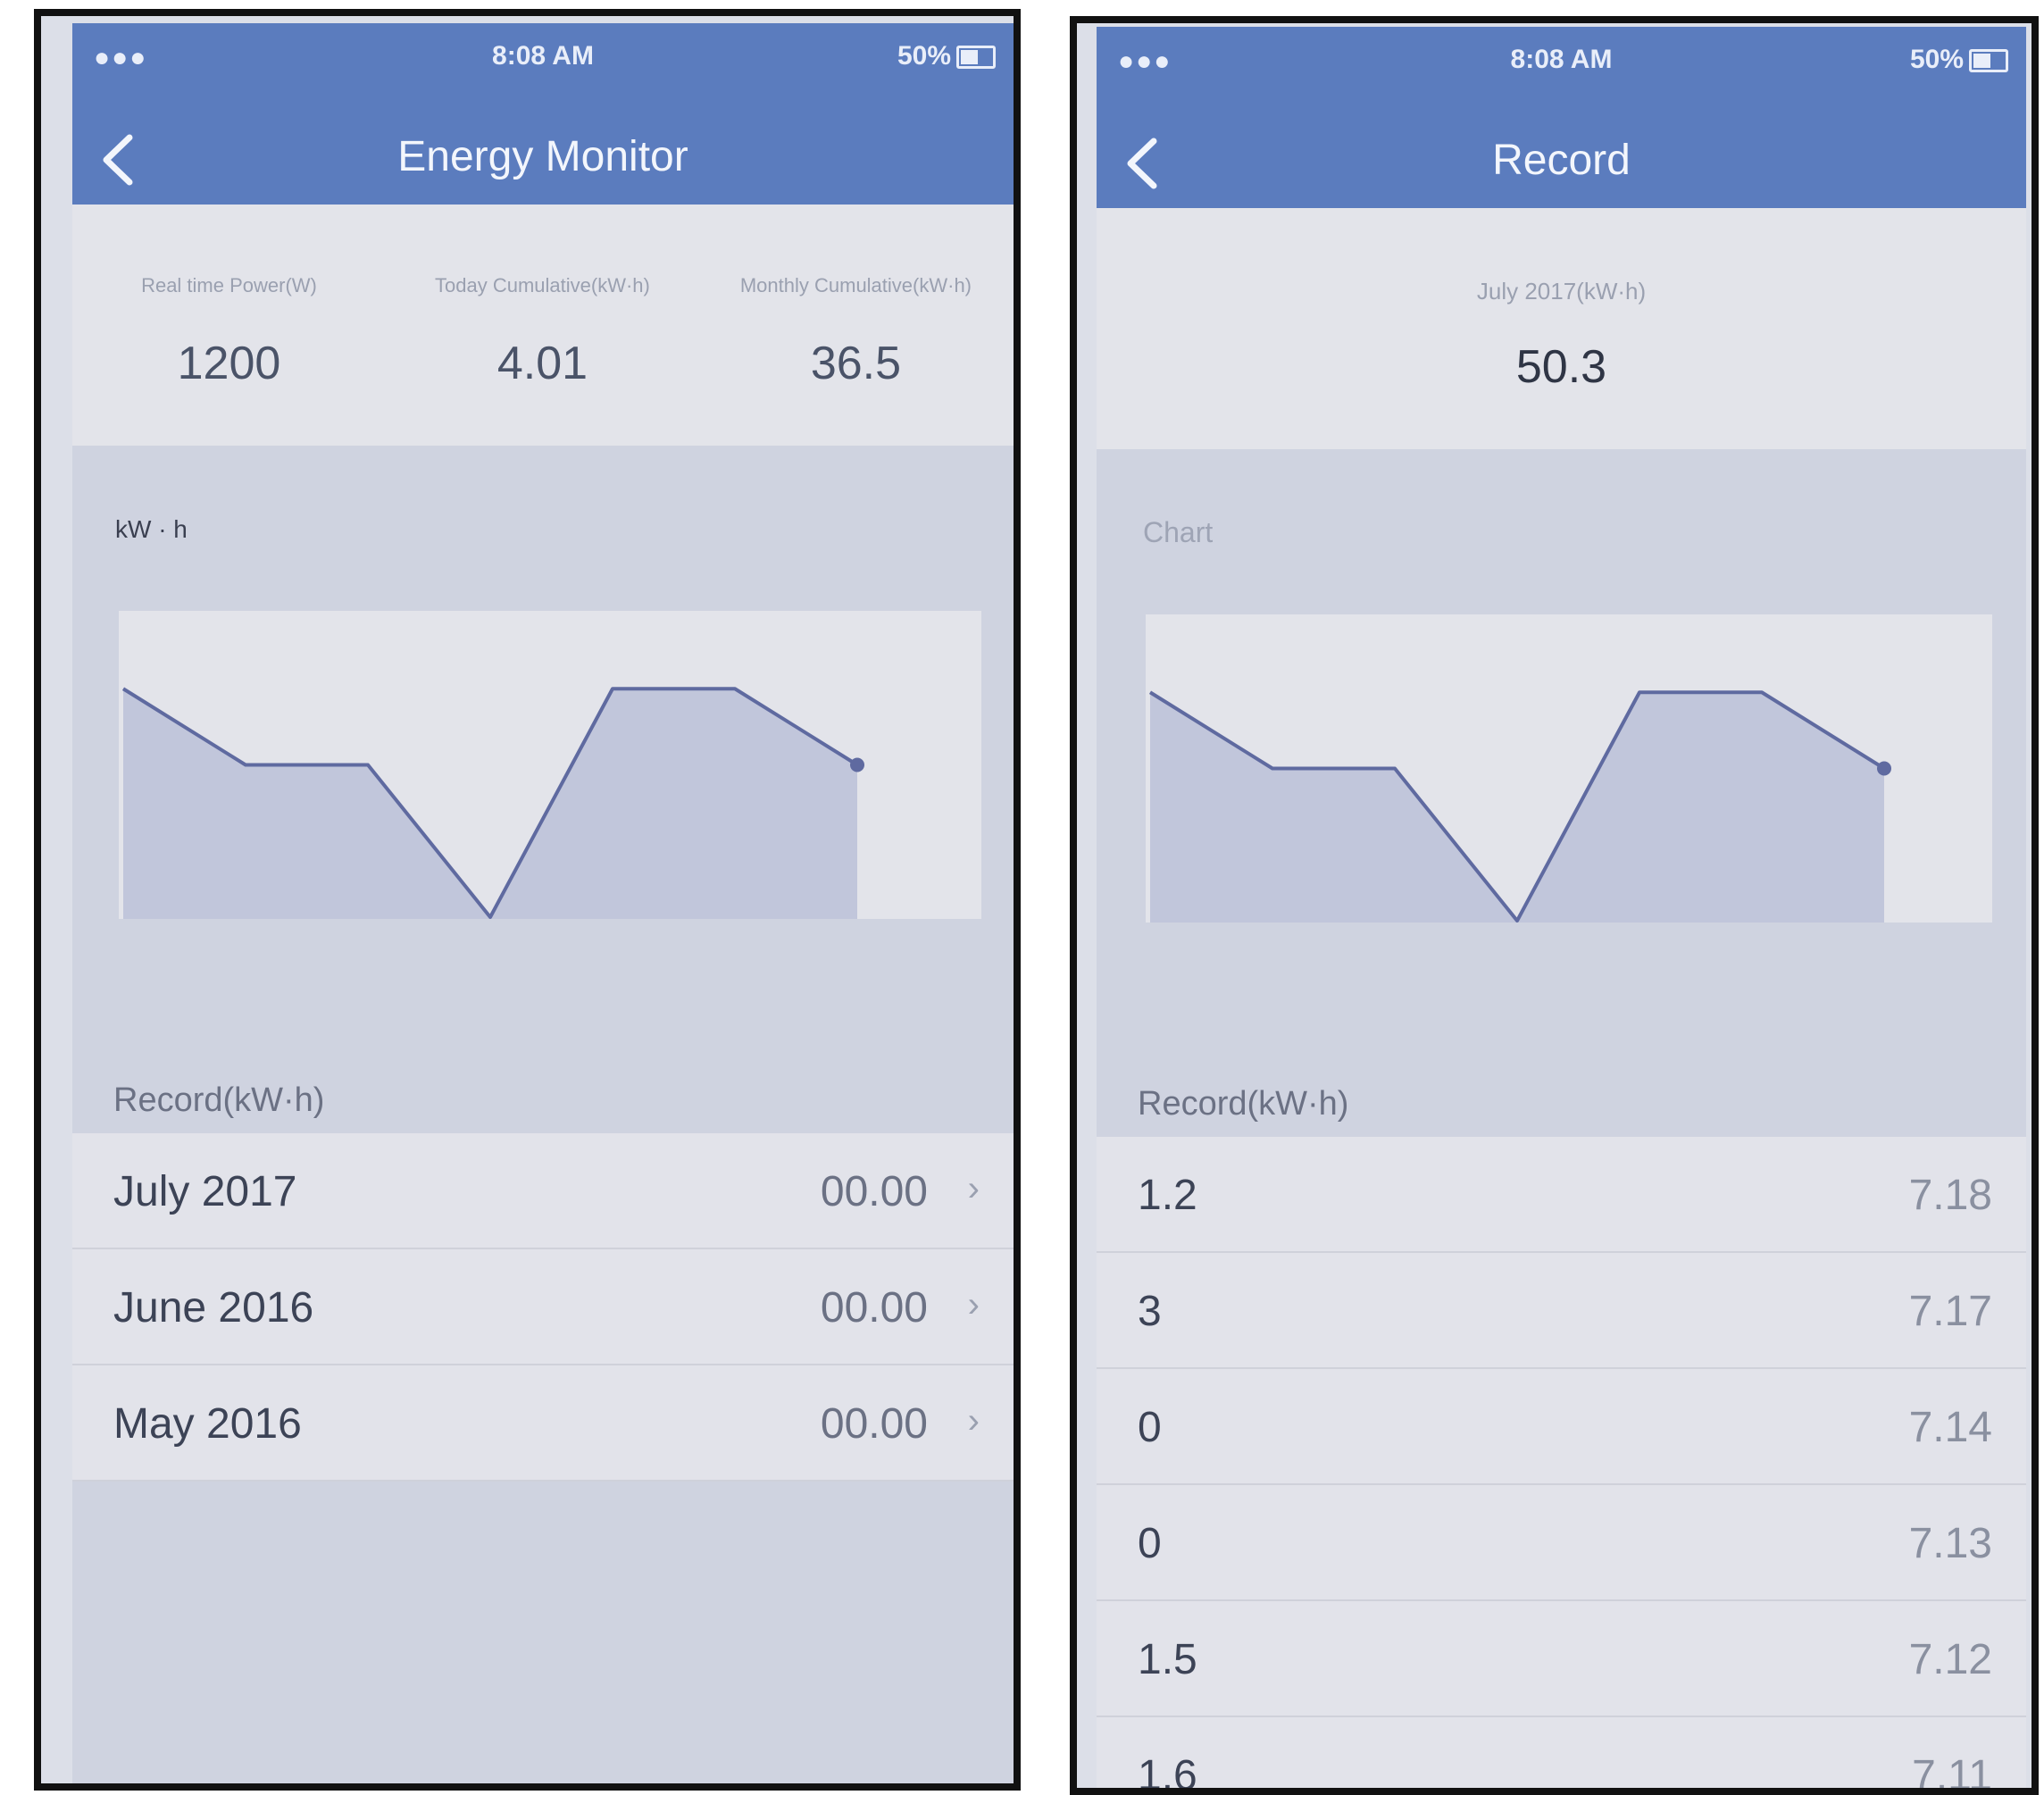 Image resolution: width=2044 pixels, height=1795 pixels. What do you see at coordinates (542, 156) in the screenshot?
I see `page-title: Energy Monitor` at bounding box center [542, 156].